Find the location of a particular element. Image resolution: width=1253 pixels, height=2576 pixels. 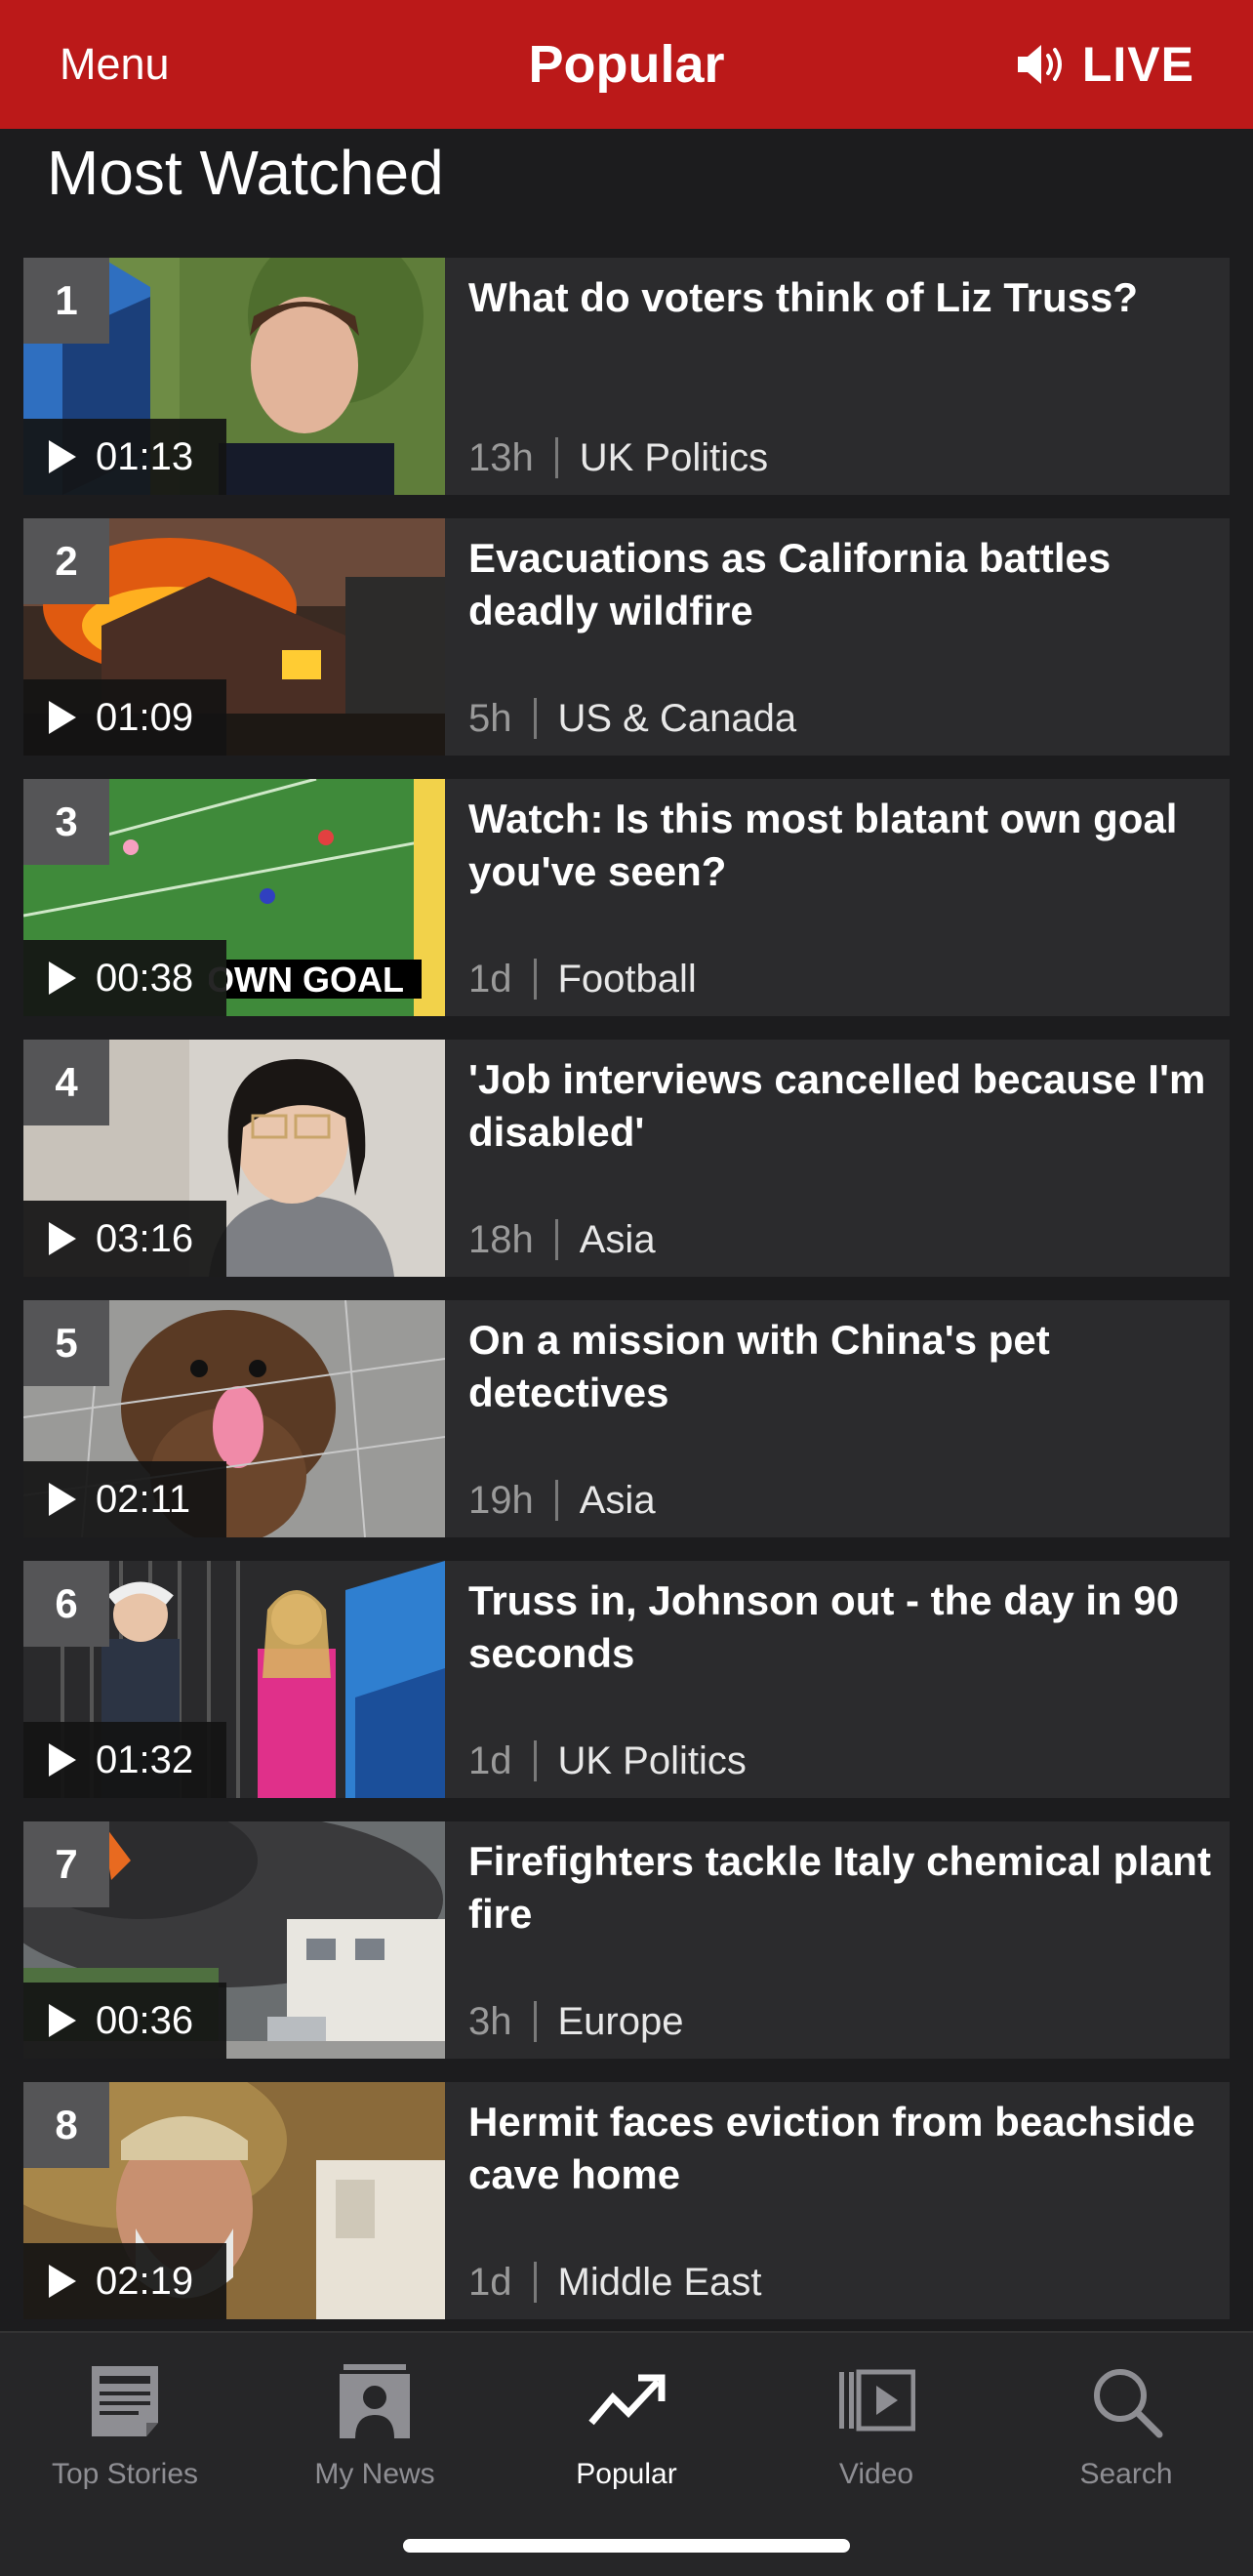

duration-text: 00:38 is located at coordinates (145, 978).